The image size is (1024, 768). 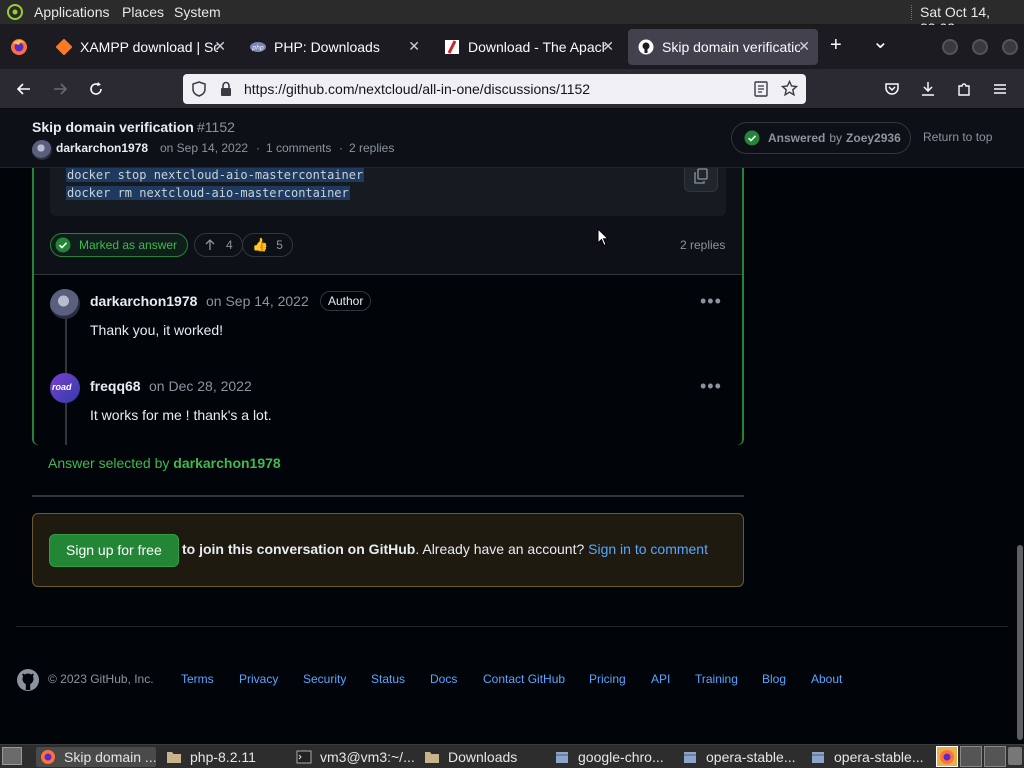 What do you see at coordinates (892, 89) in the screenshot?
I see `pocket-icon` at bounding box center [892, 89].